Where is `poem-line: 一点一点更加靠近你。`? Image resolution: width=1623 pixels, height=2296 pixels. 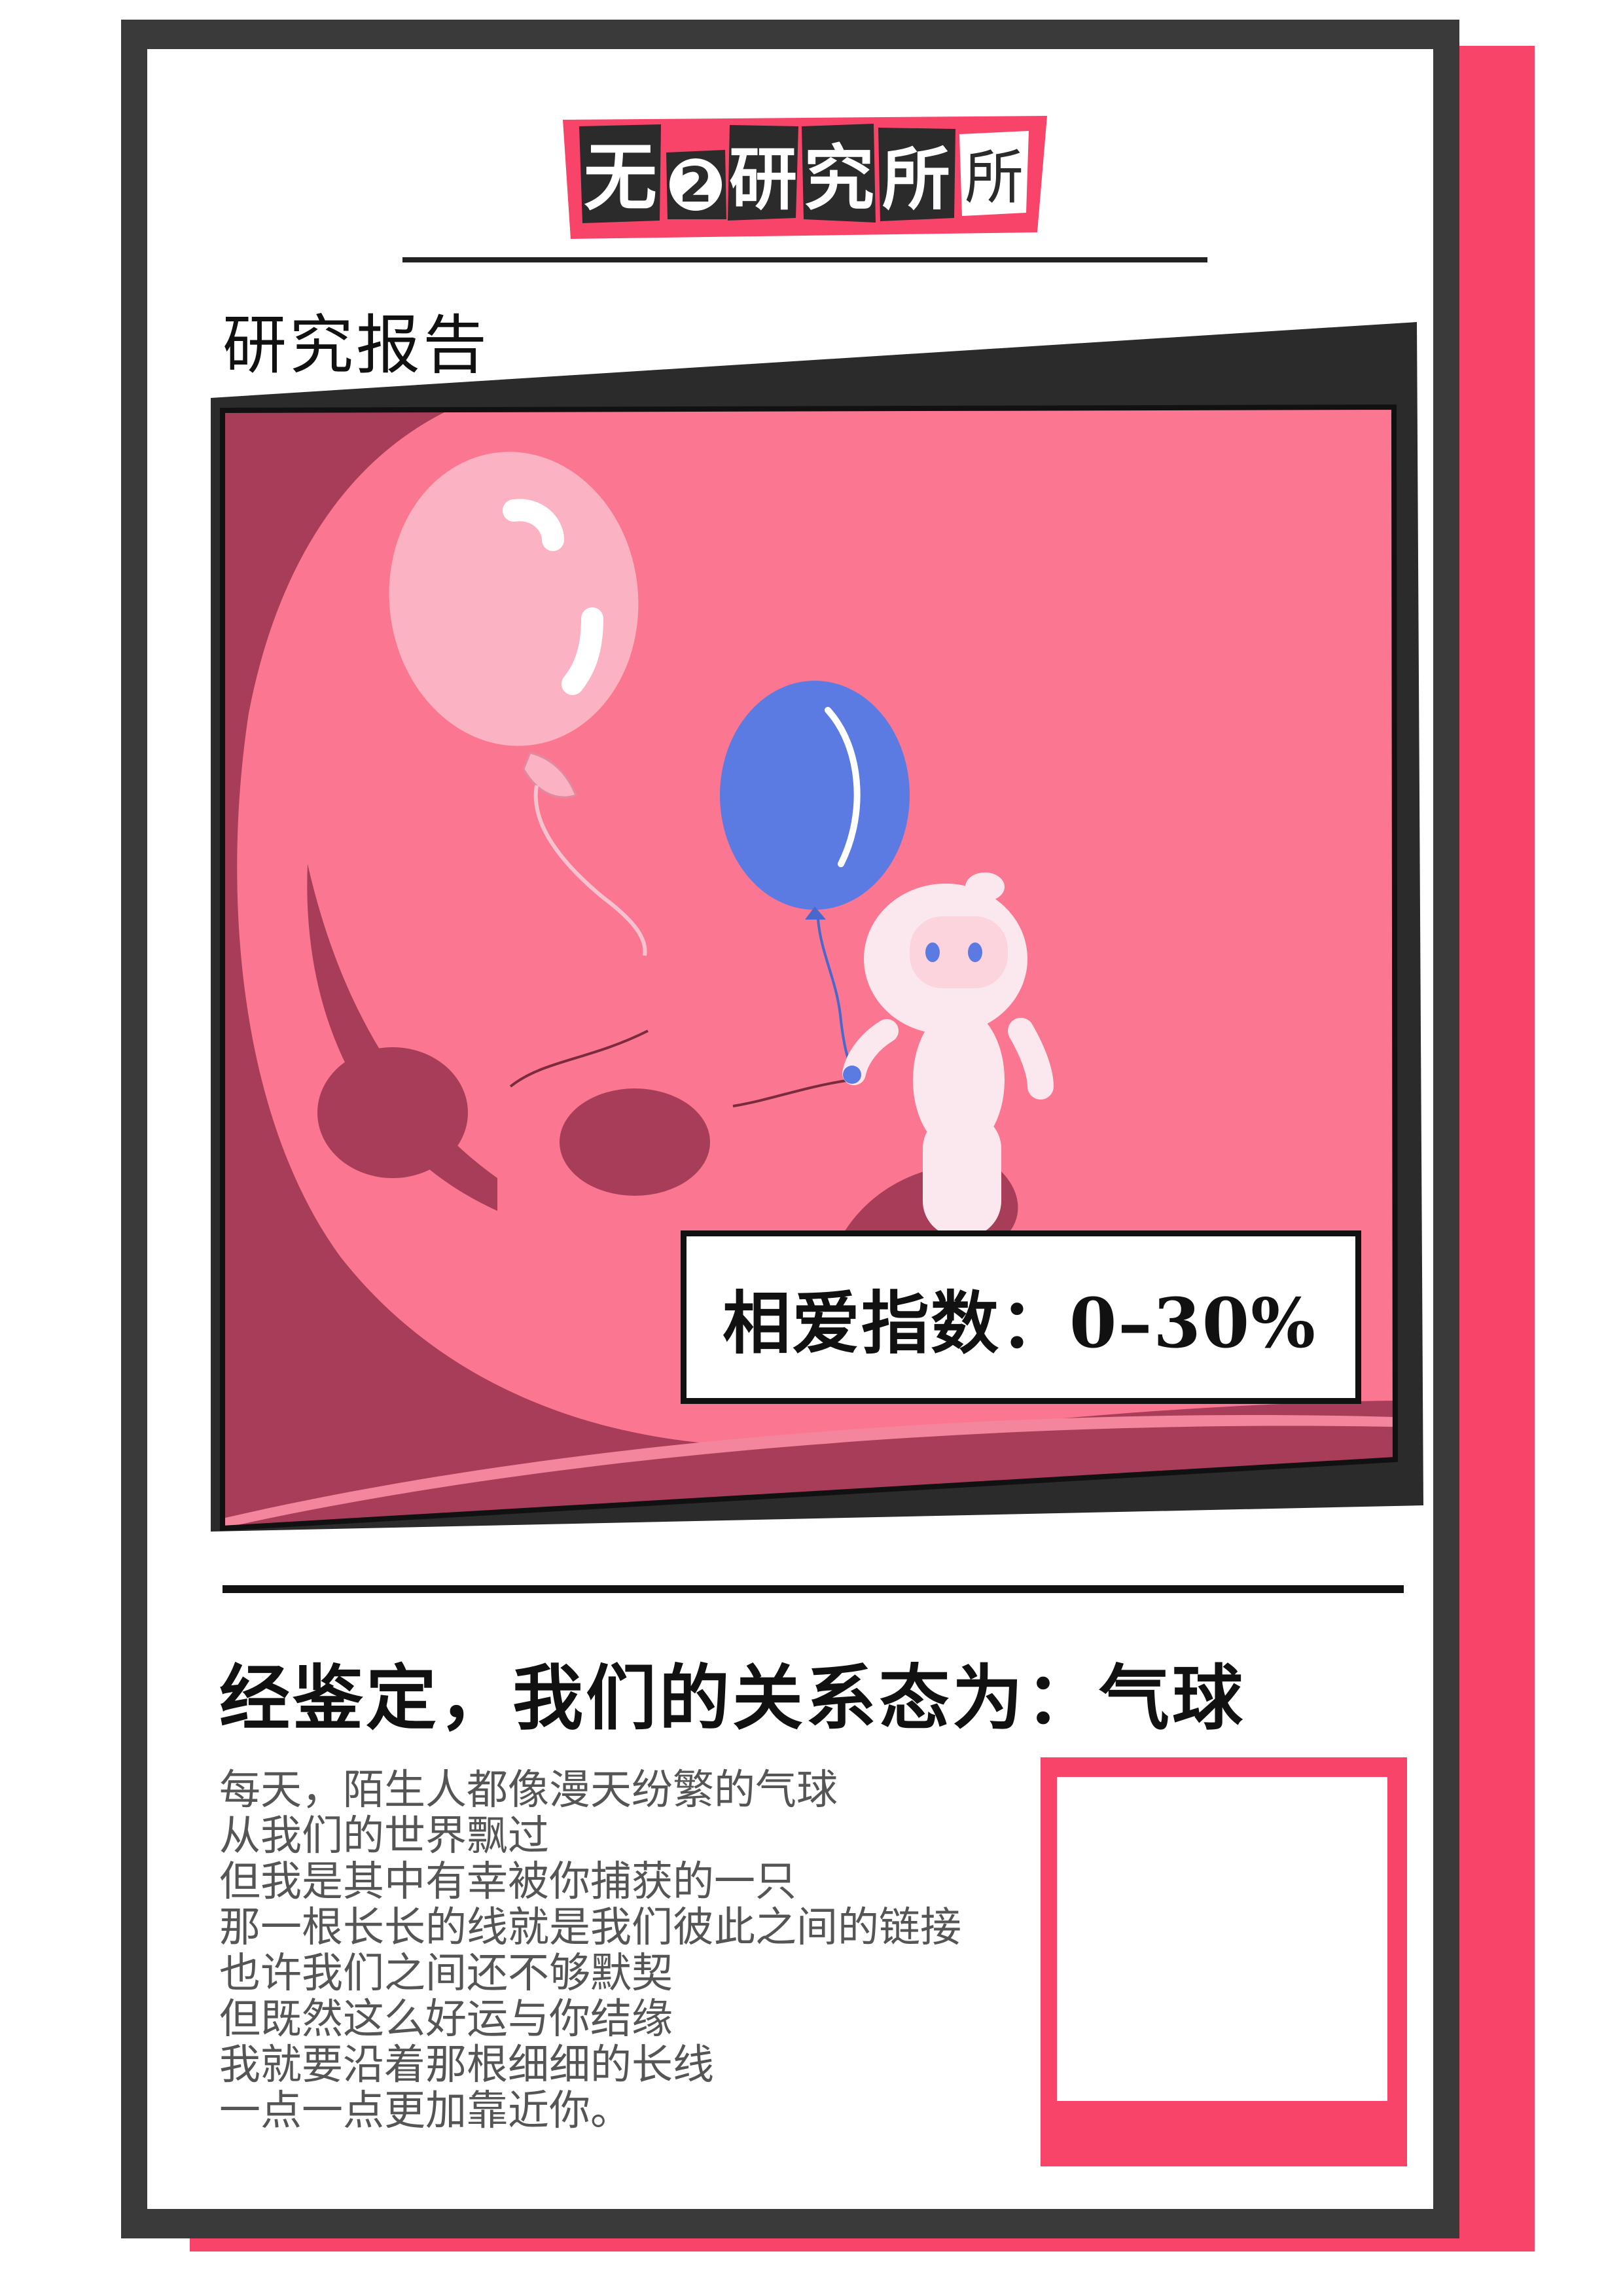
poem-line: 一点一点更加靠近你。 is located at coordinates (425, 2110).